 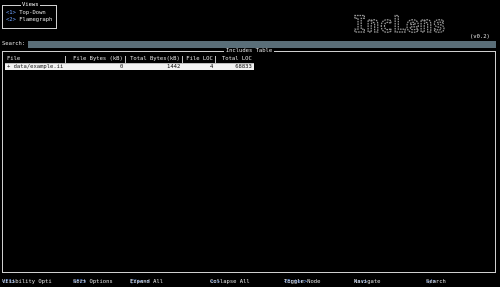 I want to click on table-row: + data/example.ii 0 1442 4 68833, so click(x=129, y=66).